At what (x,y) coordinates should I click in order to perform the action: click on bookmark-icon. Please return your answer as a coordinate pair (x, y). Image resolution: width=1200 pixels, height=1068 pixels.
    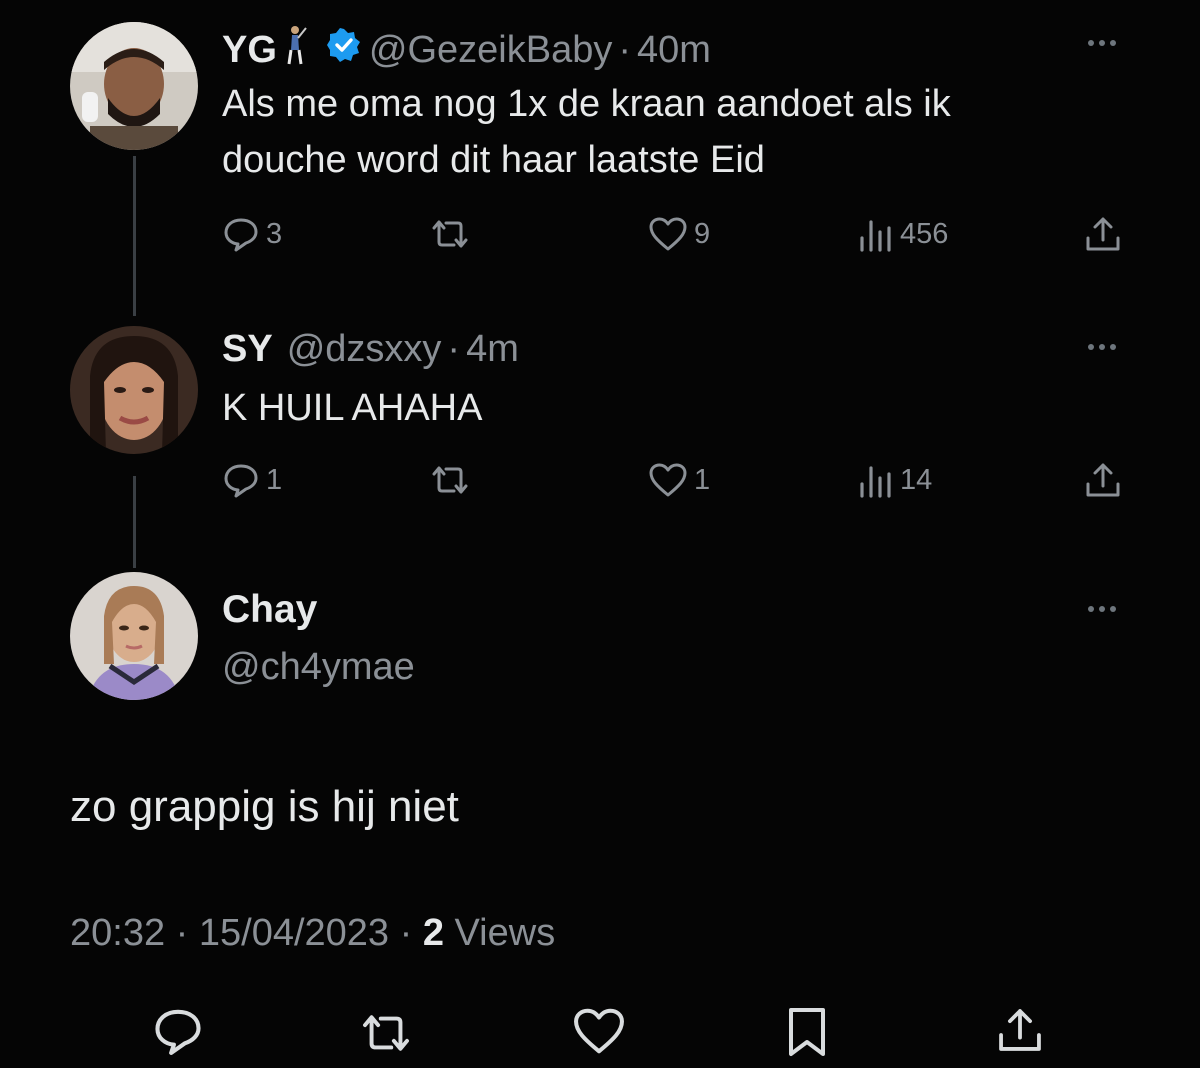
    Looking at the image, I should click on (807, 1032).